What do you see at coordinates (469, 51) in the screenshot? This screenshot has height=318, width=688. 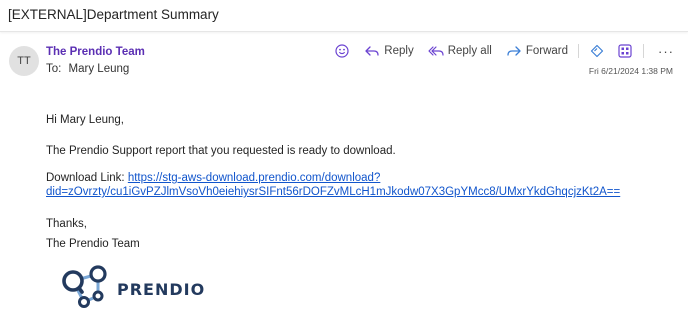 I see `reply-all-label: Reply all` at bounding box center [469, 51].